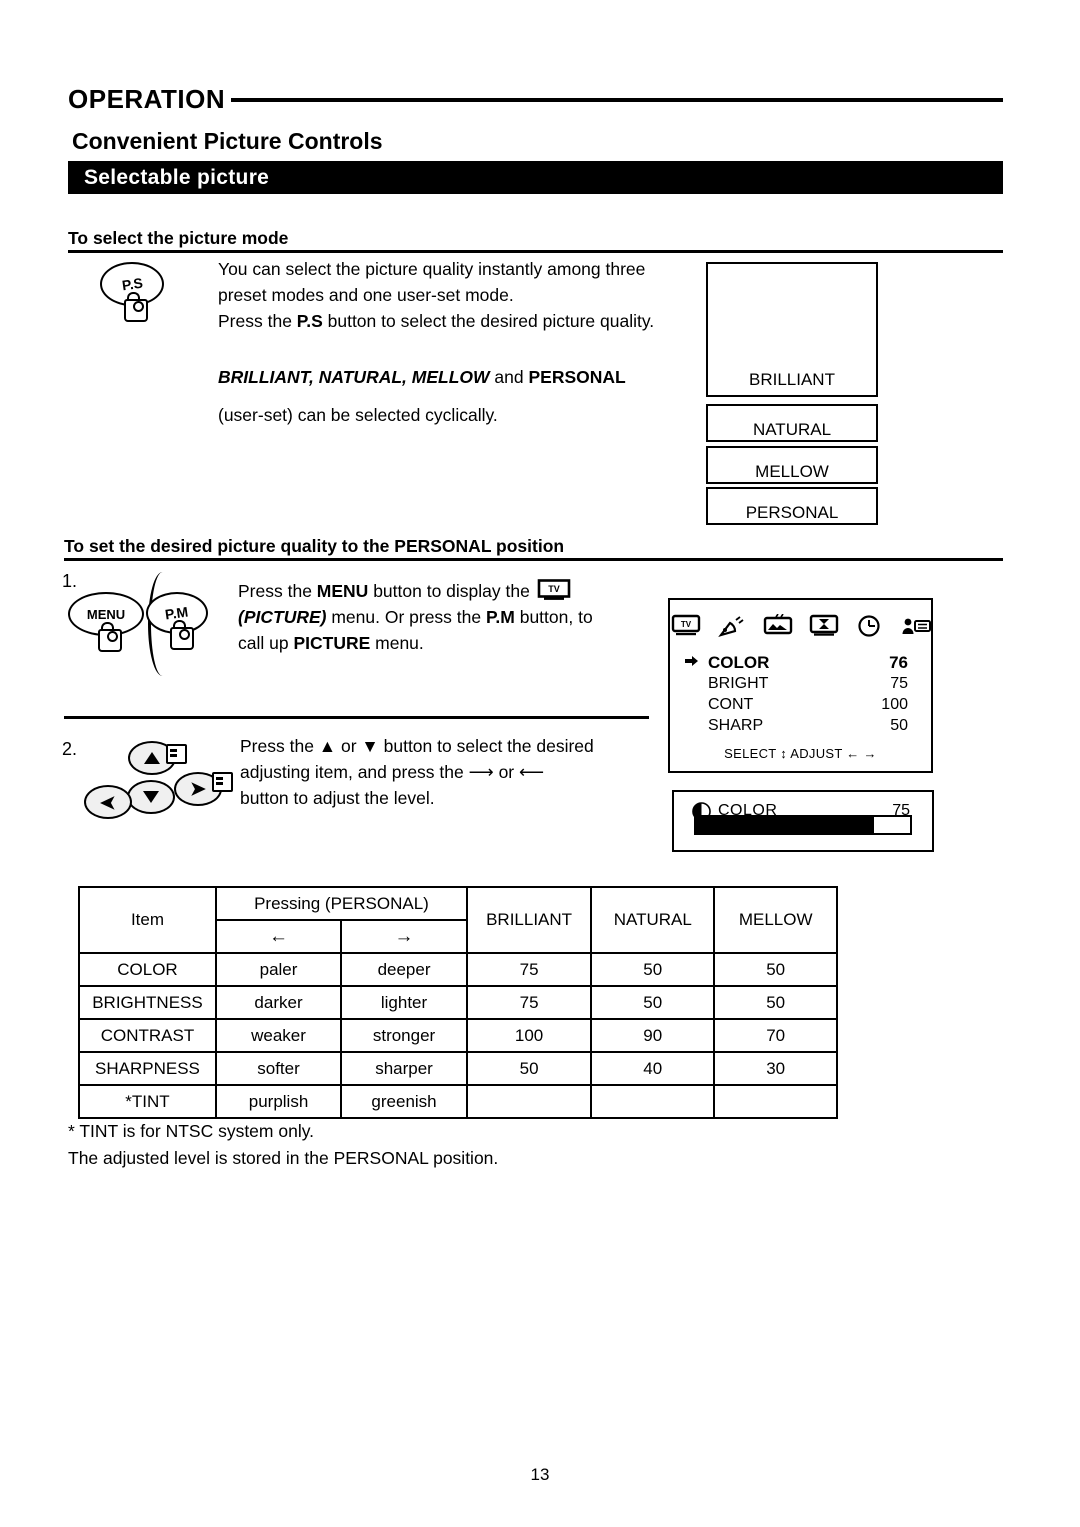 Image resolution: width=1080 pixels, height=1527 pixels. Describe the element at coordinates (775, 920) in the screenshot. I see `th-mellow: MELLOW` at that location.